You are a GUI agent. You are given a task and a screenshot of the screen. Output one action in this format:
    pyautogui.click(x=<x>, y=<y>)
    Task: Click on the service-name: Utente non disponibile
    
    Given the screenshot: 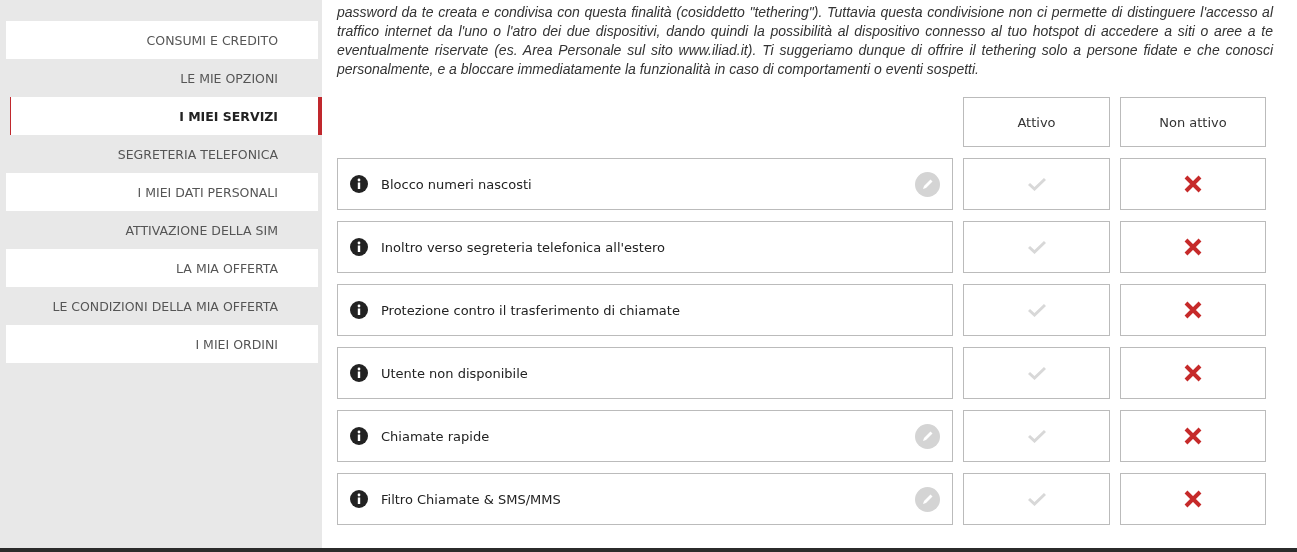 What is the action you would take?
    pyautogui.click(x=455, y=373)
    